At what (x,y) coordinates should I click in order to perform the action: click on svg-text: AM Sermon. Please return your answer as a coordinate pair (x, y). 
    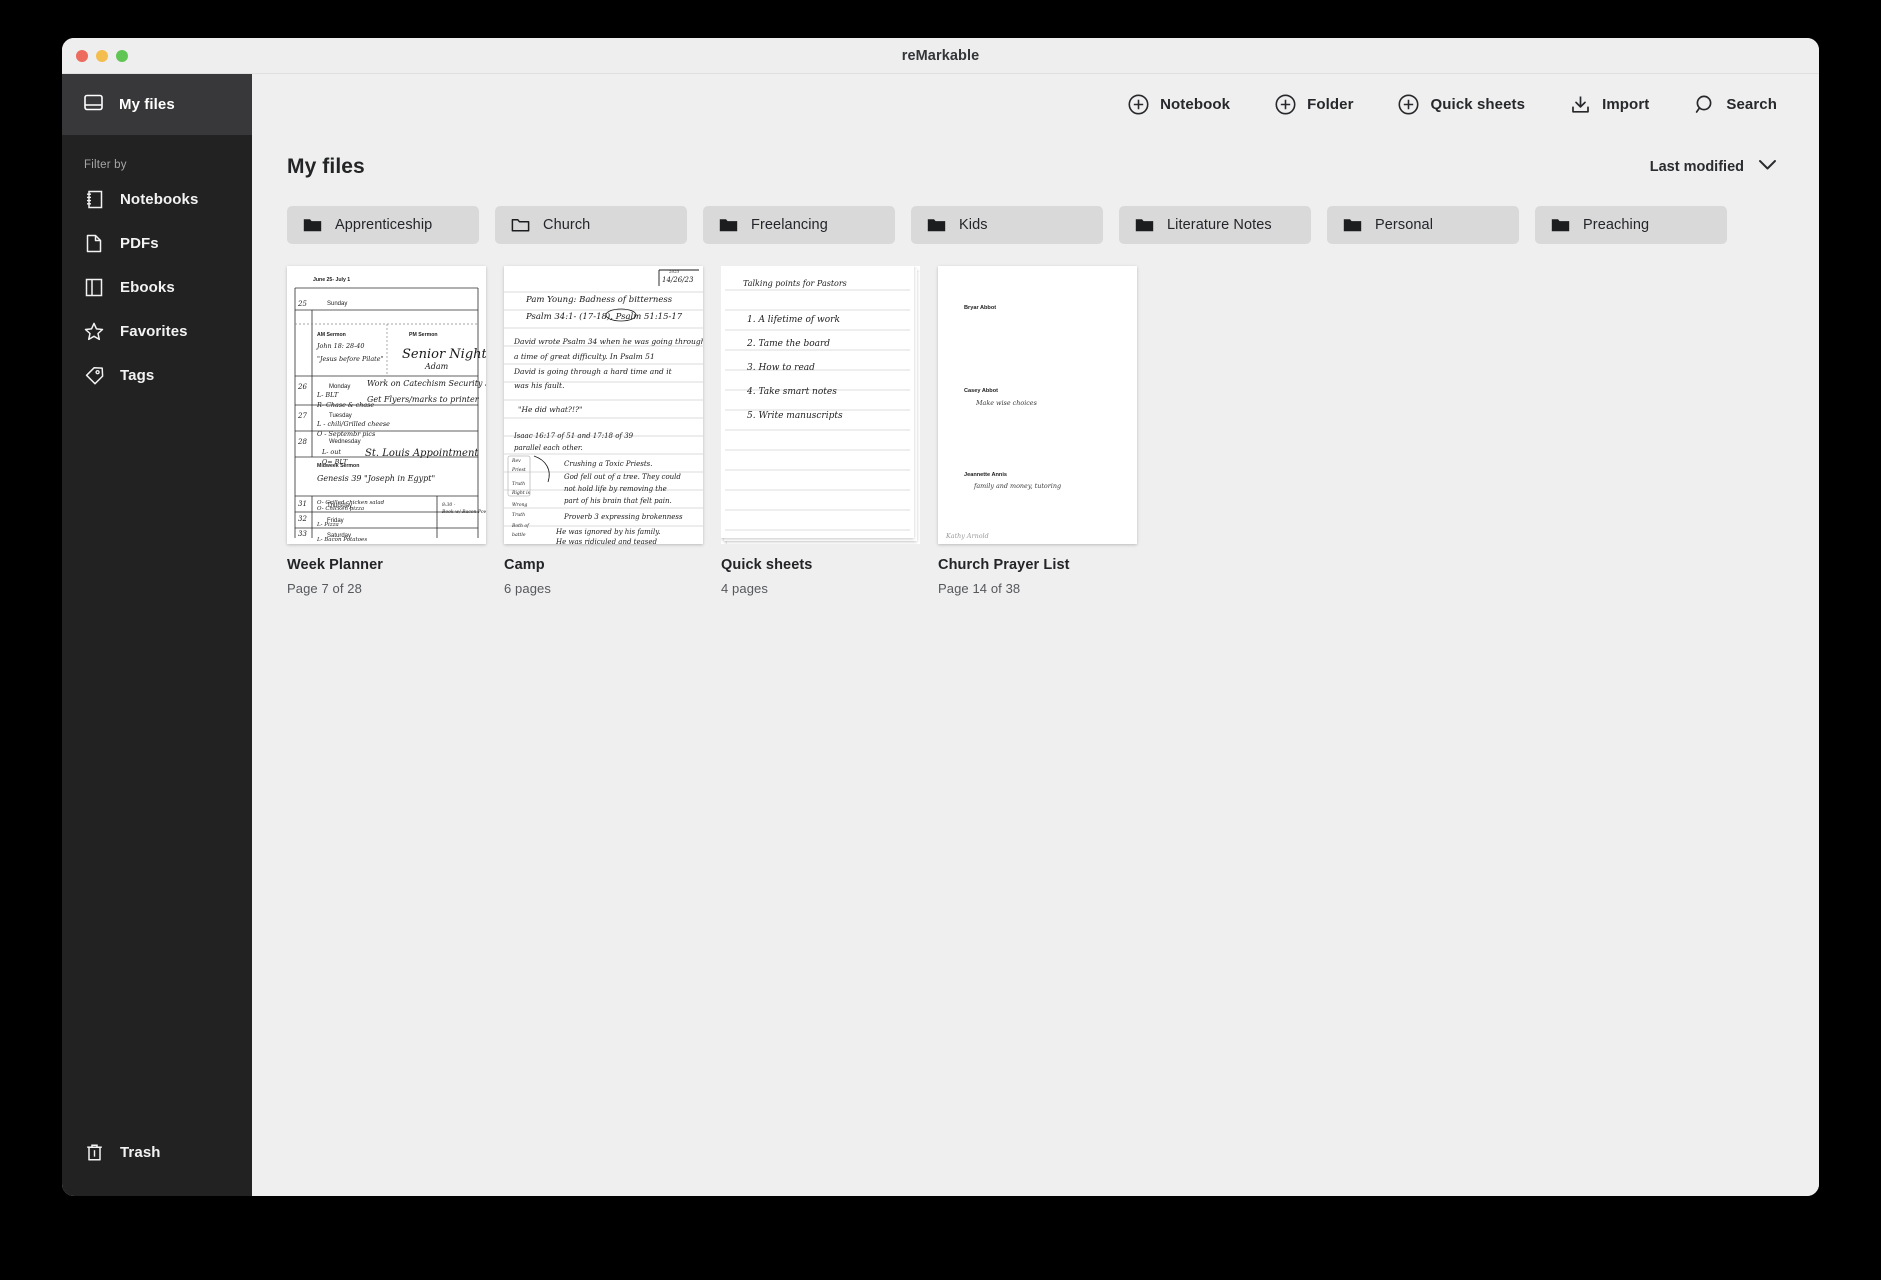
    Looking at the image, I should click on (331, 335).